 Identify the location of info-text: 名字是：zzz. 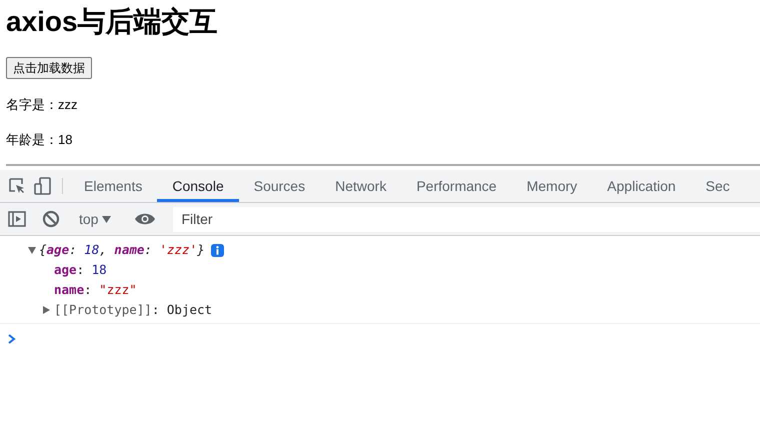
(42, 105).